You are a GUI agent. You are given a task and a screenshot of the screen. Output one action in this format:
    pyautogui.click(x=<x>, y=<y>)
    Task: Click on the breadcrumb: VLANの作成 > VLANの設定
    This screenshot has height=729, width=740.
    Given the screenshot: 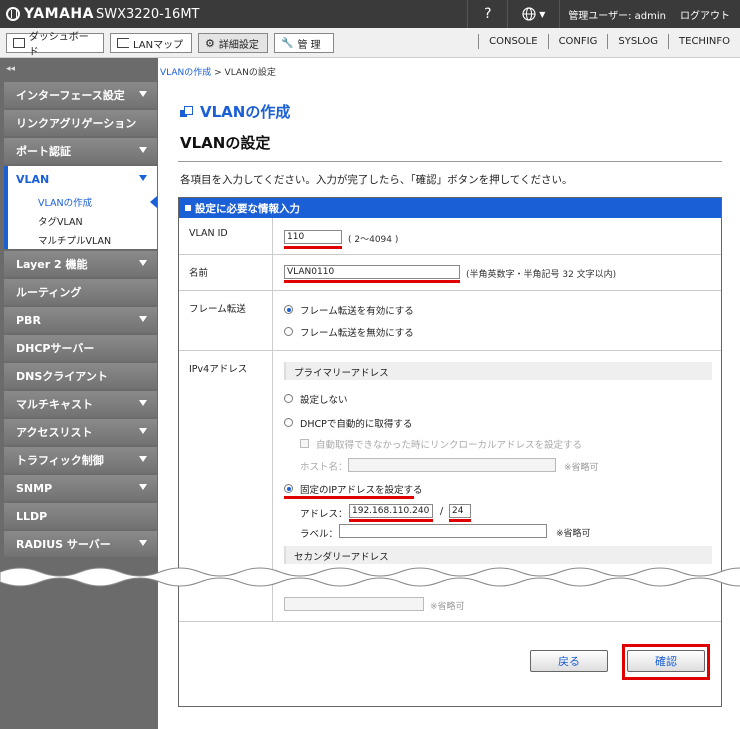 What is the action you would take?
    pyautogui.click(x=218, y=73)
    